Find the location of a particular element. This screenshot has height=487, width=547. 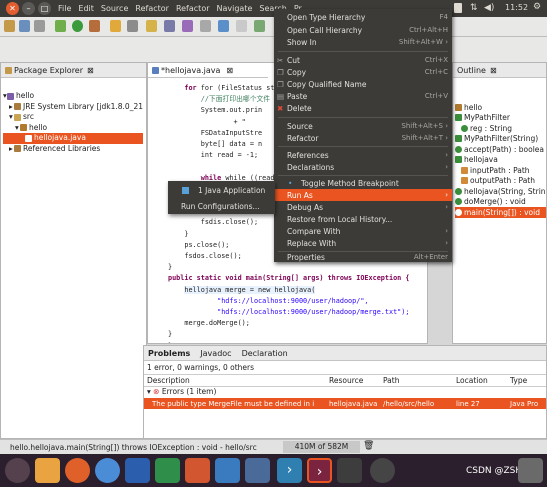

gc-trash-icon: 🗑 is located at coordinates (368, 446).